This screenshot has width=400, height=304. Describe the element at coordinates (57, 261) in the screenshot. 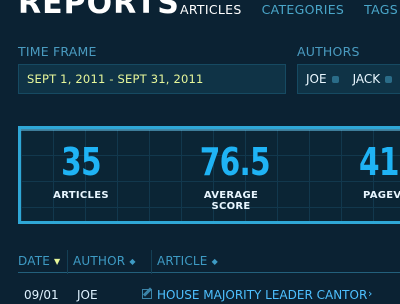

I see `sort-desc-icon: ▼` at that location.